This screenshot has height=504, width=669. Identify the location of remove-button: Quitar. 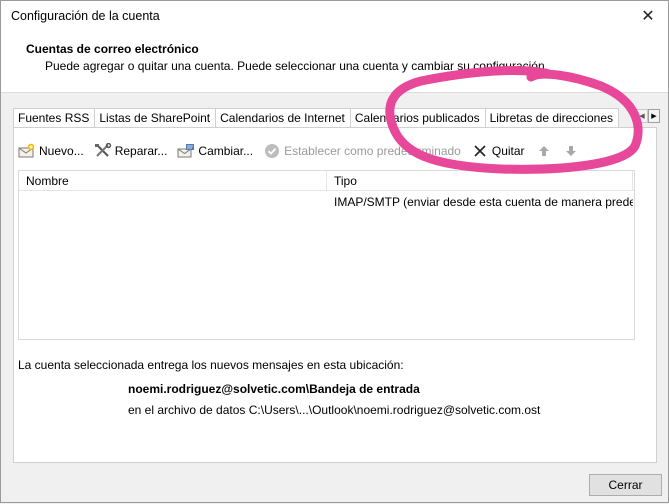
(498, 151).